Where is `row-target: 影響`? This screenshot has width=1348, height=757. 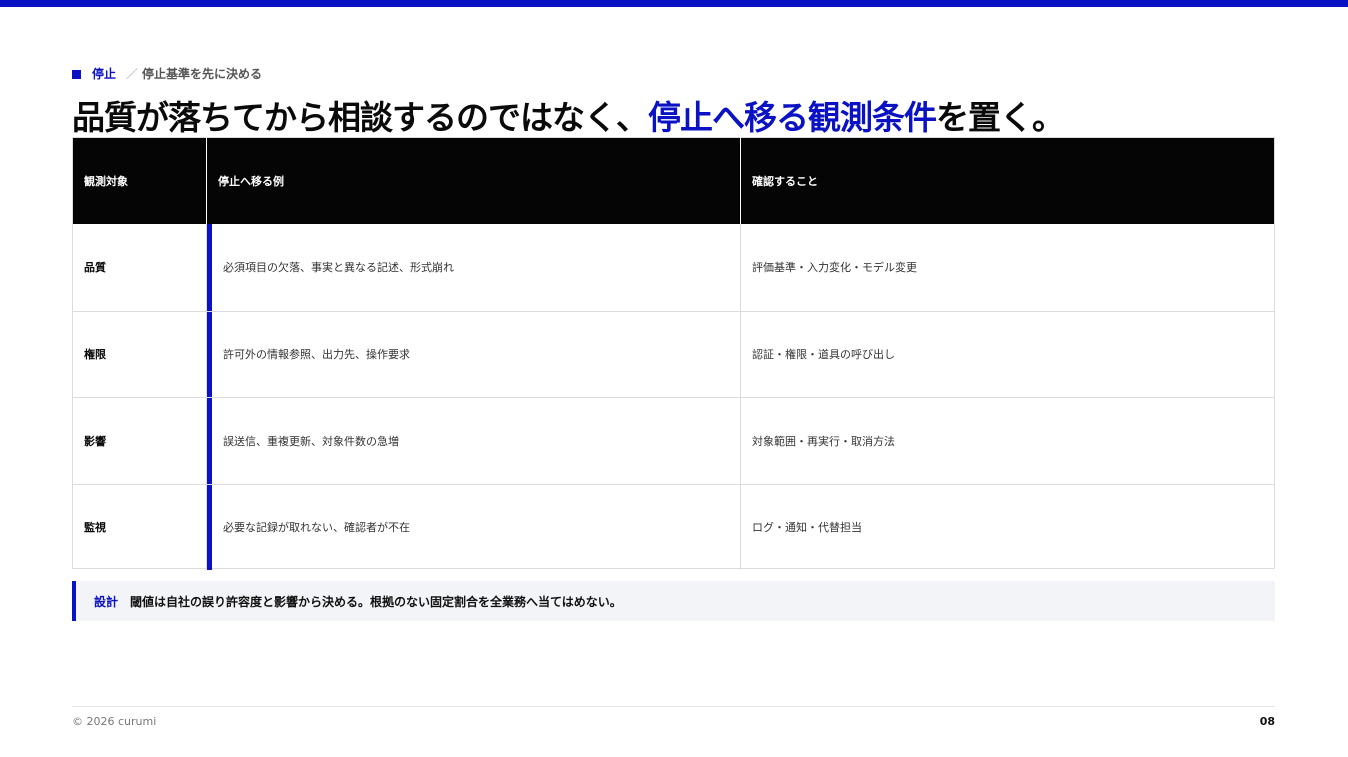
row-target: 影響 is located at coordinates (140, 441).